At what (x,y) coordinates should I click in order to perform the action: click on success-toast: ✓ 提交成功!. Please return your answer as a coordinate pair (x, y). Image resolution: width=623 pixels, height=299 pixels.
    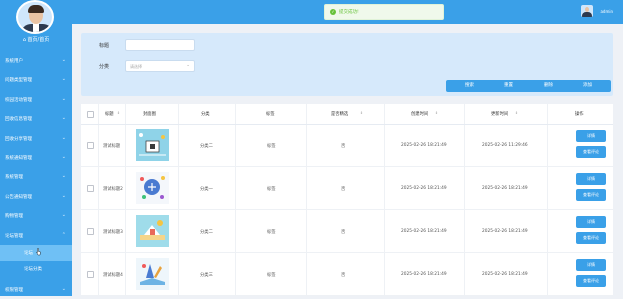
    Looking at the image, I should click on (384, 12).